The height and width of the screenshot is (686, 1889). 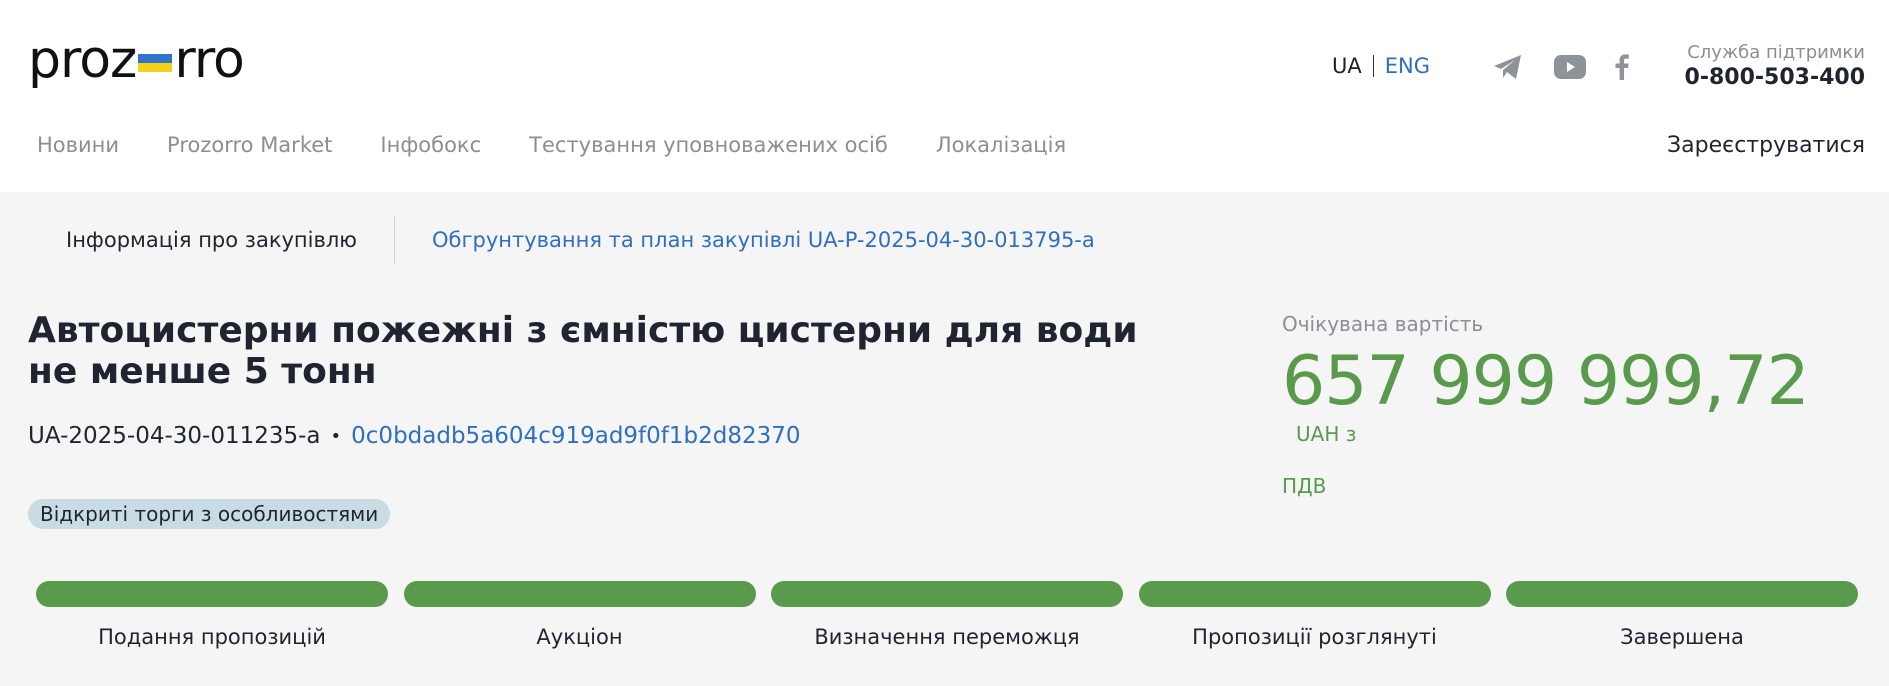 I want to click on support-label: Служба підтримки, so click(x=1776, y=52).